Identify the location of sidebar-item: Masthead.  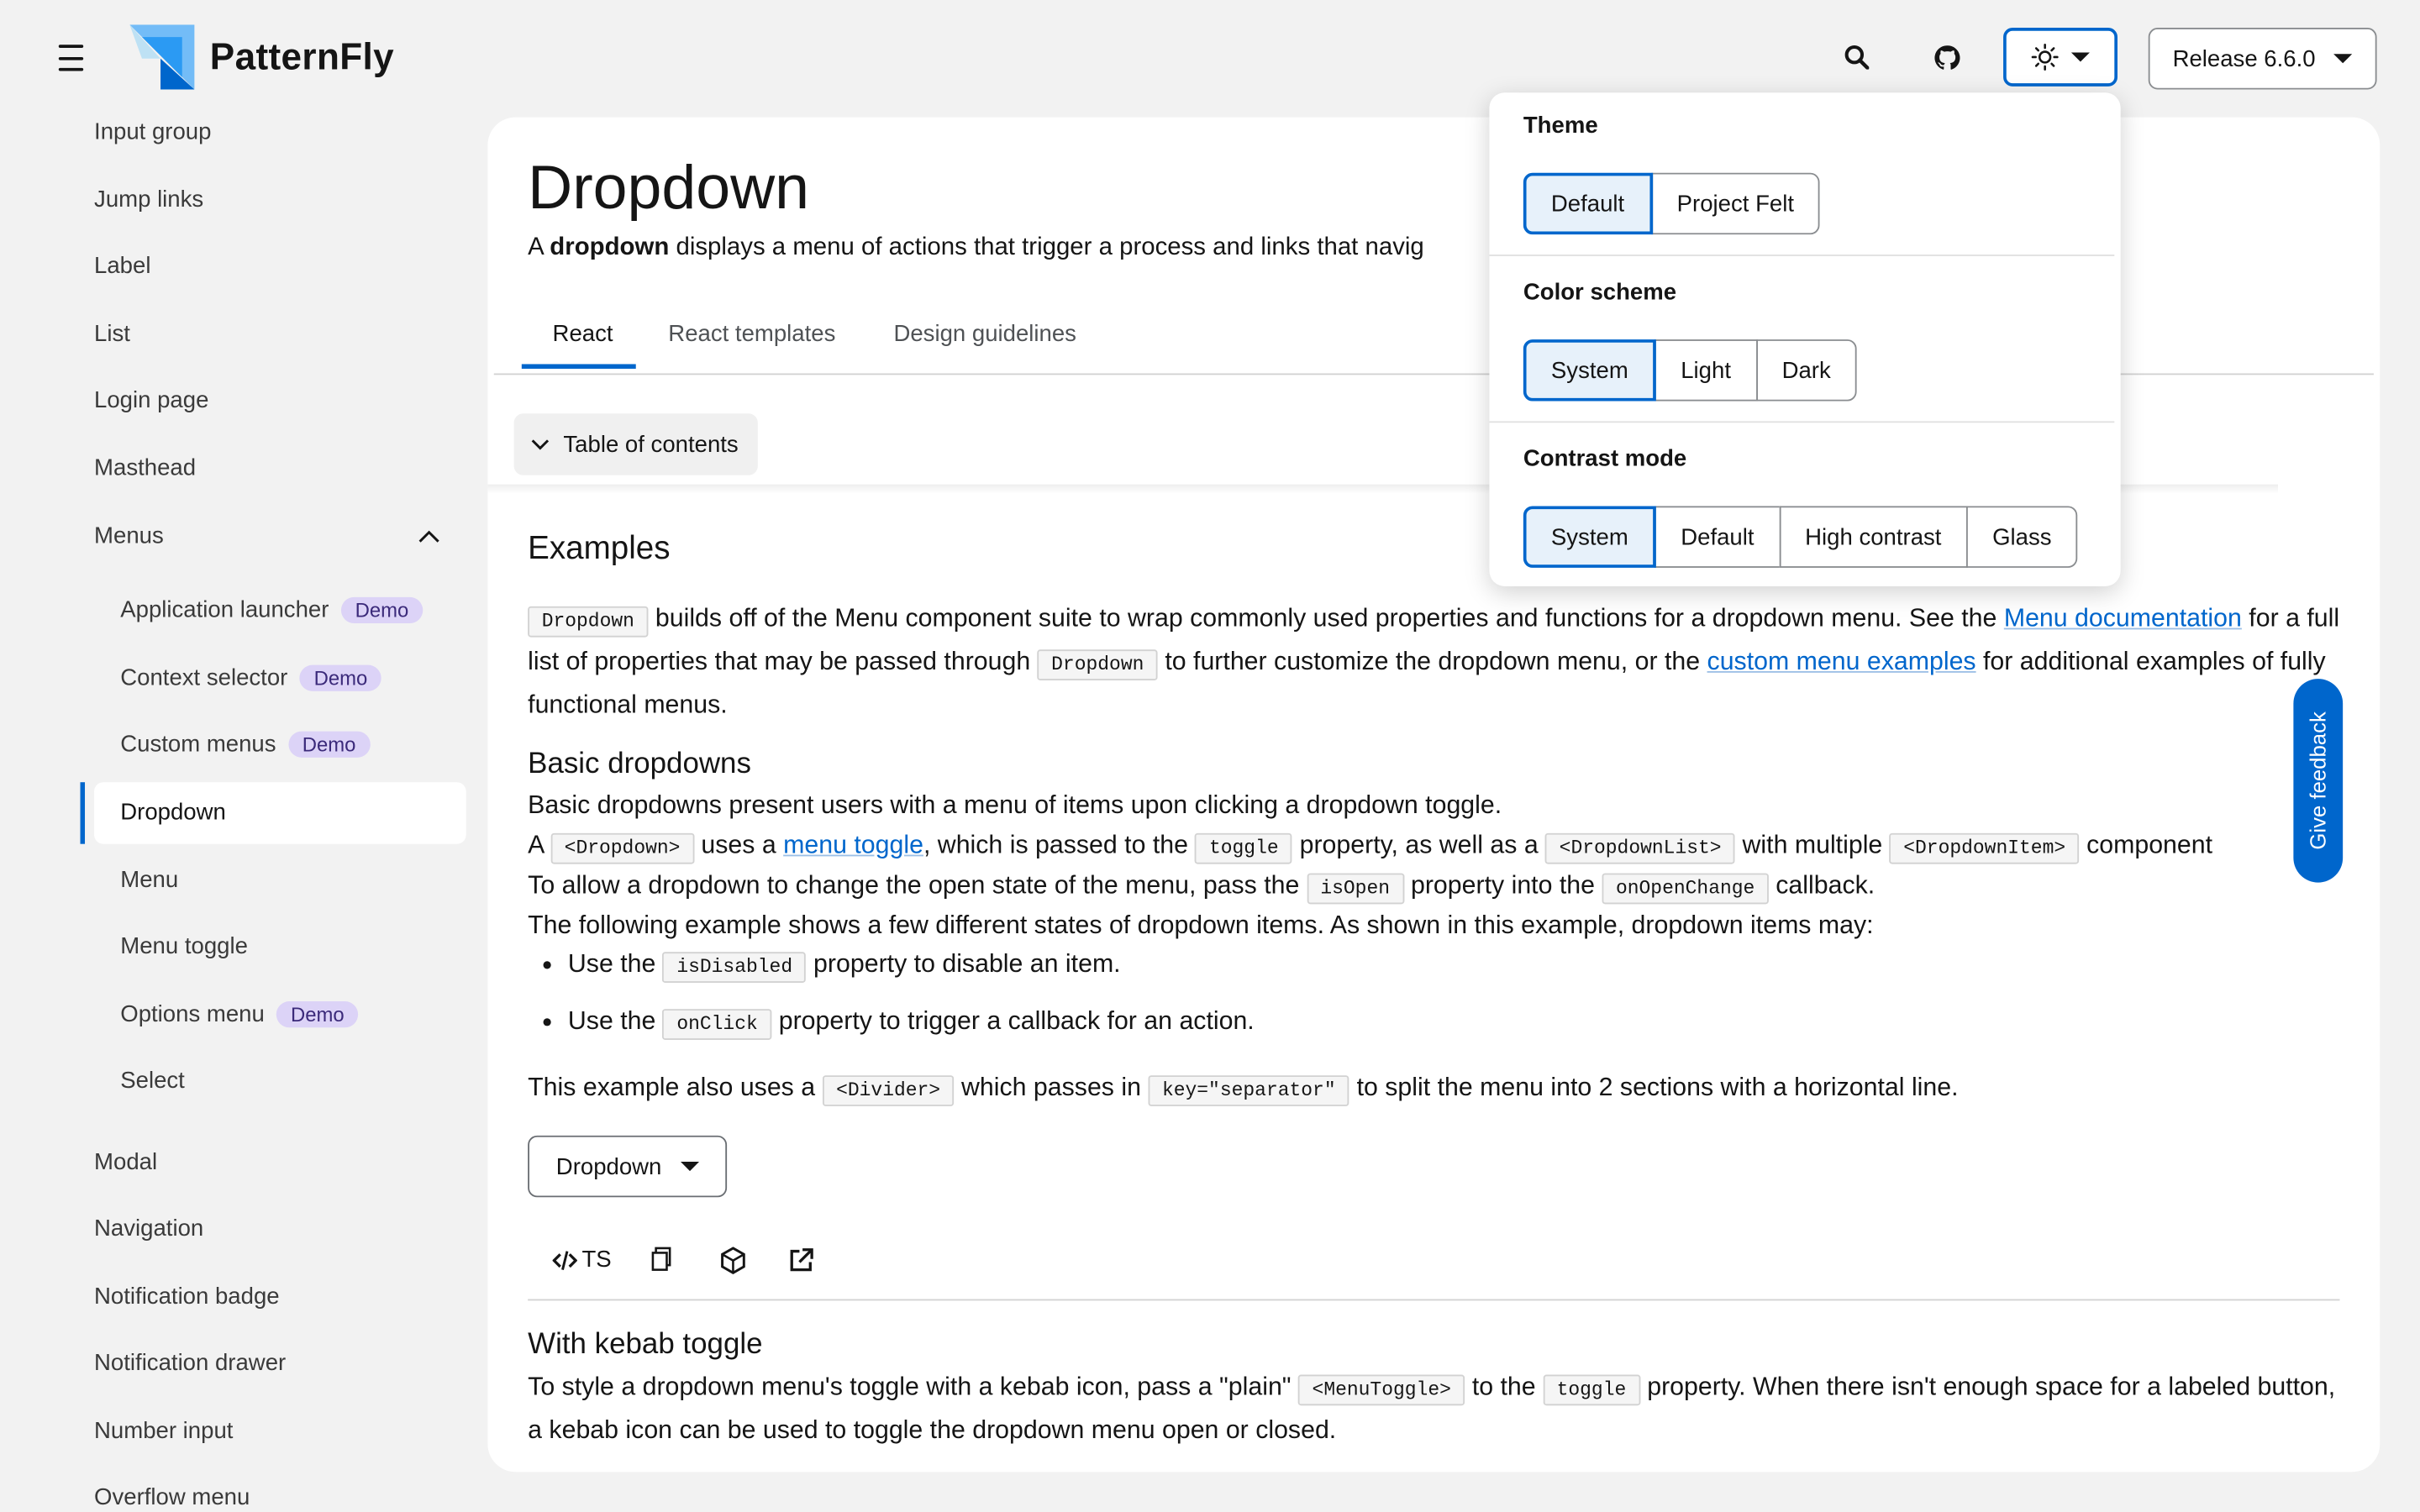
(145, 468).